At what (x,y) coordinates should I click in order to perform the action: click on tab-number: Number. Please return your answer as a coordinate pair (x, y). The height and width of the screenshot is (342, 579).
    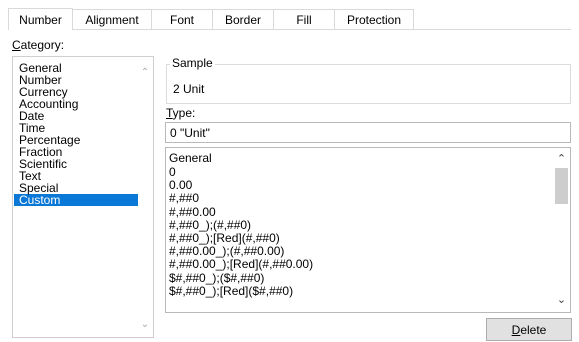
    Looking at the image, I should click on (40, 19).